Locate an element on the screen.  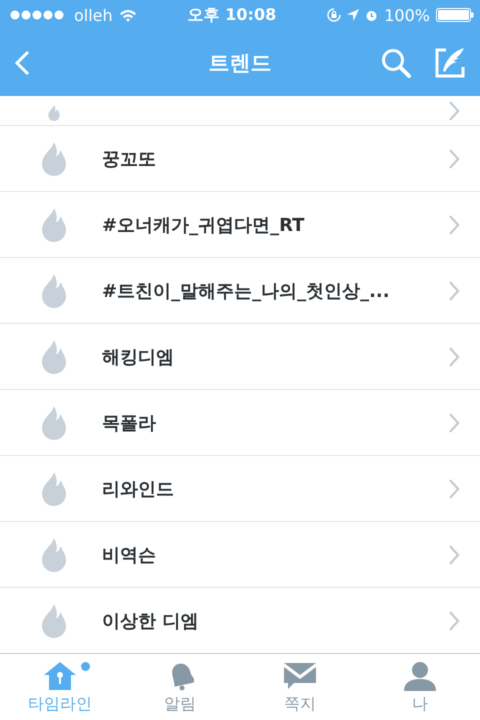
trend-row: 목폴라 is located at coordinates (240, 423).